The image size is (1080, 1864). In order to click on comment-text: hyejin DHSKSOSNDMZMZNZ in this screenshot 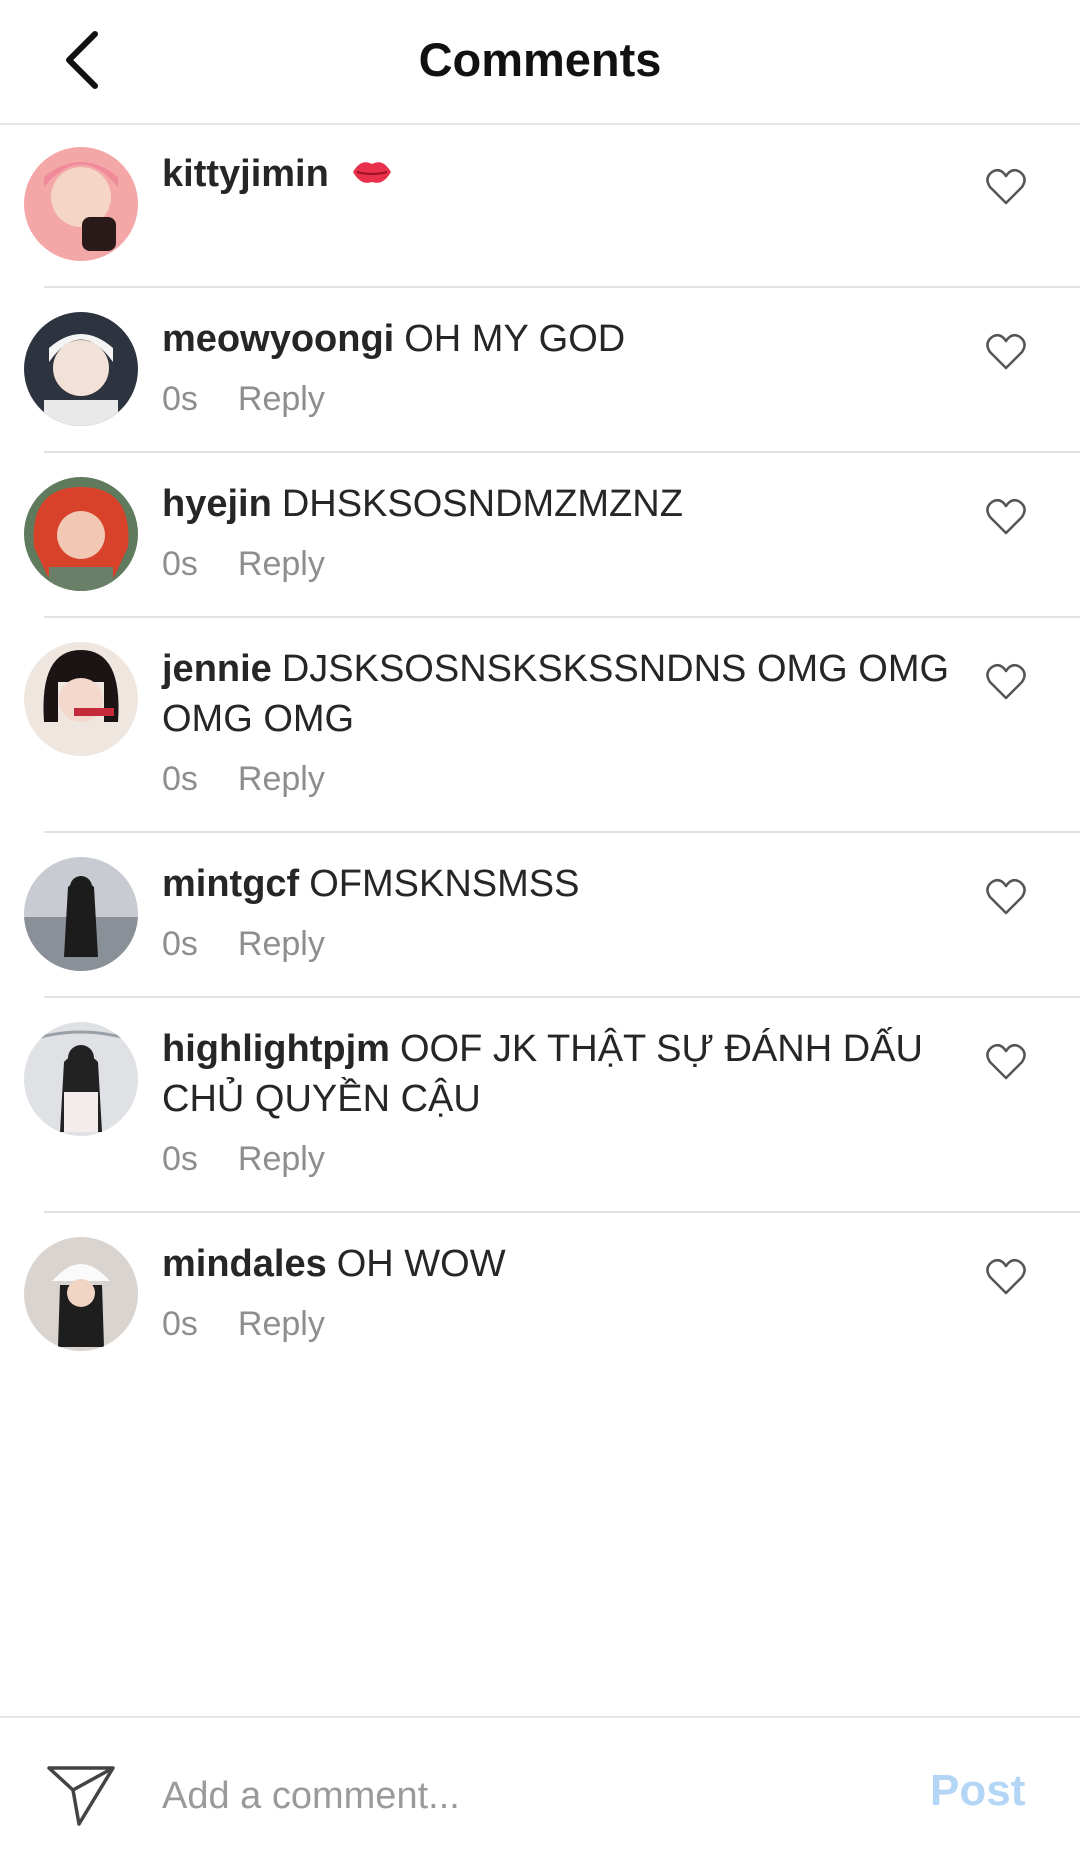, I will do `click(562, 504)`.